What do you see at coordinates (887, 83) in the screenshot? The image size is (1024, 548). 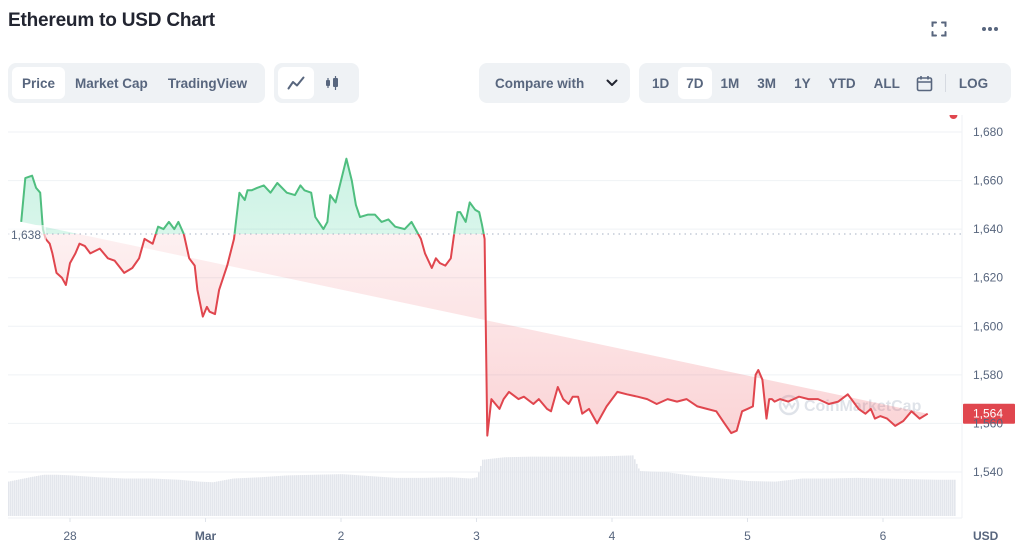 I see `range-all: ALL` at bounding box center [887, 83].